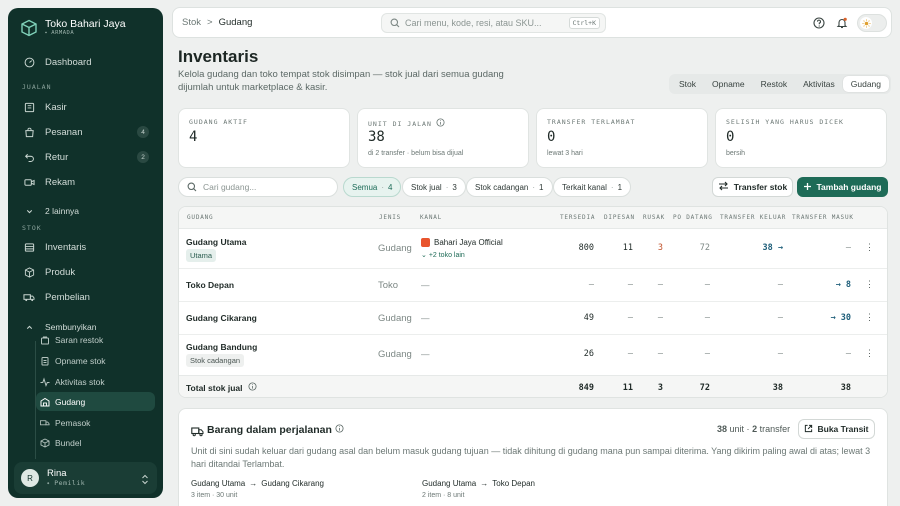  Describe the element at coordinates (218, 122) in the screenshot. I see `stat-label: GUDANG AKTIF` at that location.